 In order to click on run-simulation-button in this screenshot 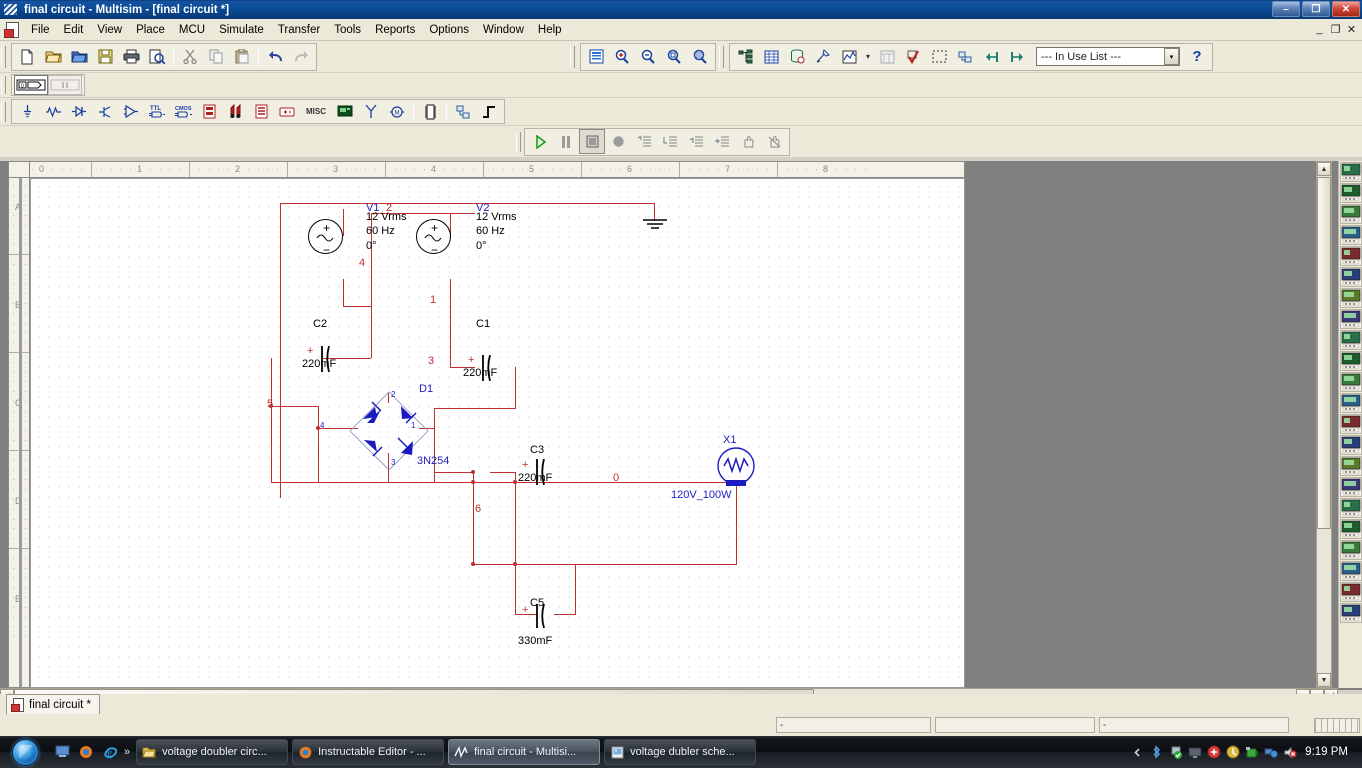, I will do `click(540, 141)`.